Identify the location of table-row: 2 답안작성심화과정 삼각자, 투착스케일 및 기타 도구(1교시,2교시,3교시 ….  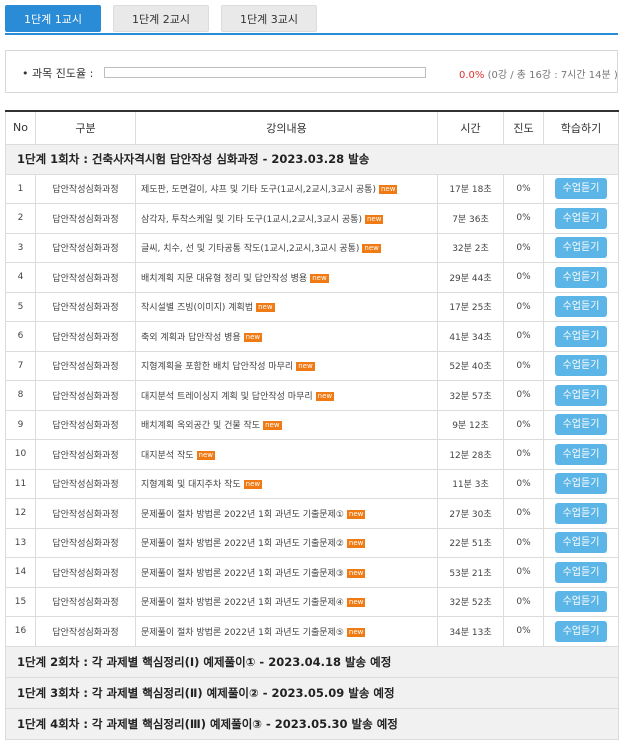
(312, 218).